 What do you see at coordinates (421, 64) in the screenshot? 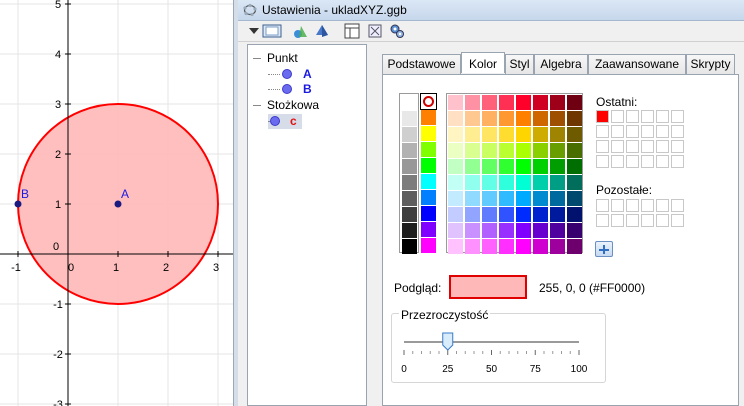
I see `tab-podstawowe: Podstawowe` at bounding box center [421, 64].